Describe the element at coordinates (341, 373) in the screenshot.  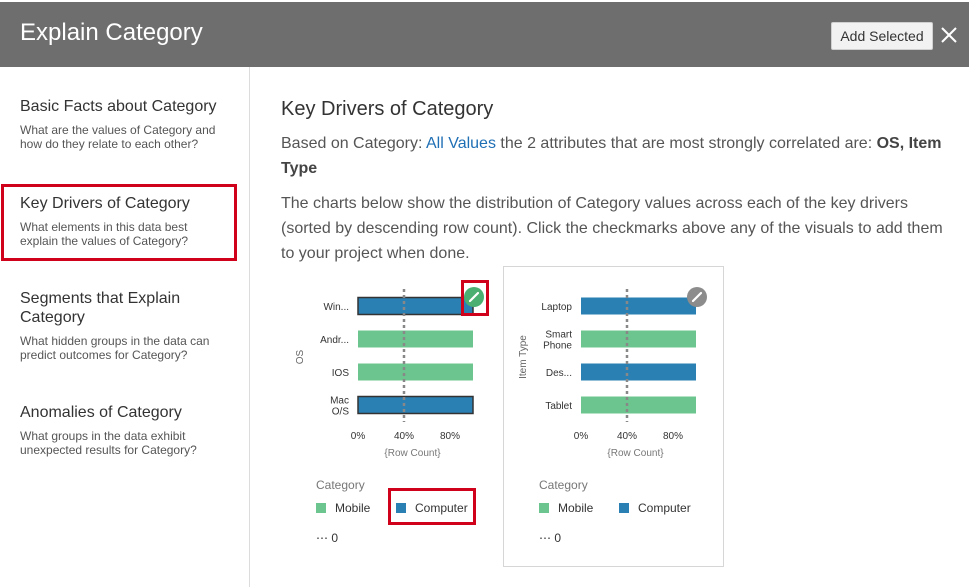
I see `category-label: IOS` at that location.